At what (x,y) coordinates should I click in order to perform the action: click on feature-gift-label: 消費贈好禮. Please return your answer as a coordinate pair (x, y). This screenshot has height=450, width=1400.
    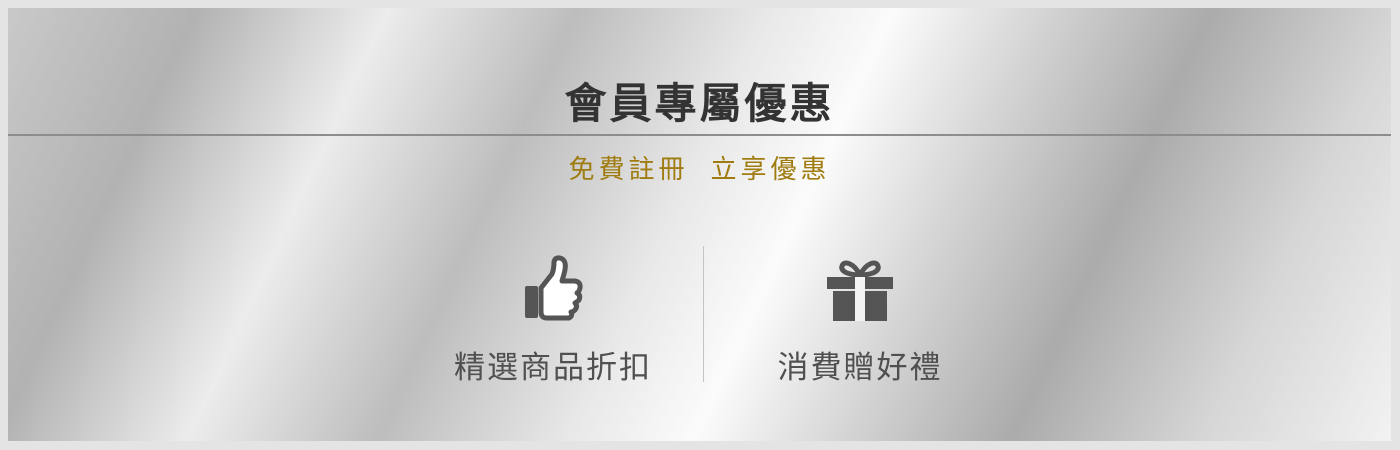
    Looking at the image, I should click on (860, 368).